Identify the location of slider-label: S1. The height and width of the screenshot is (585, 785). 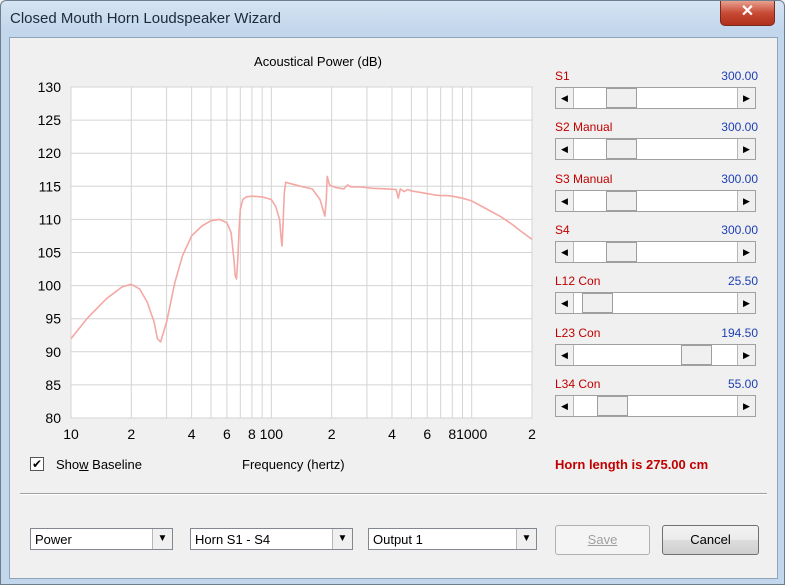
(562, 76).